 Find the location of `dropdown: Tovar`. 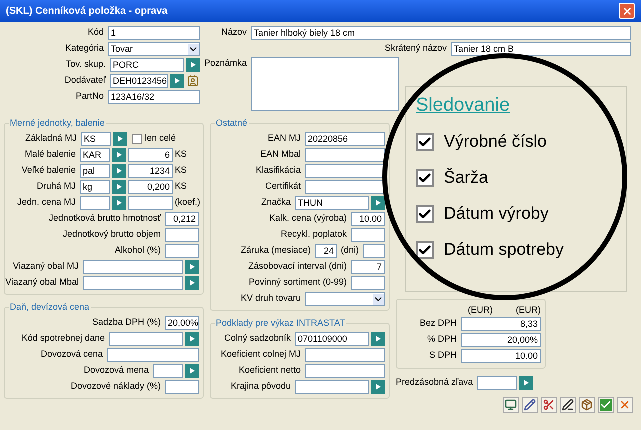

dropdown: Tovar is located at coordinates (154, 49).